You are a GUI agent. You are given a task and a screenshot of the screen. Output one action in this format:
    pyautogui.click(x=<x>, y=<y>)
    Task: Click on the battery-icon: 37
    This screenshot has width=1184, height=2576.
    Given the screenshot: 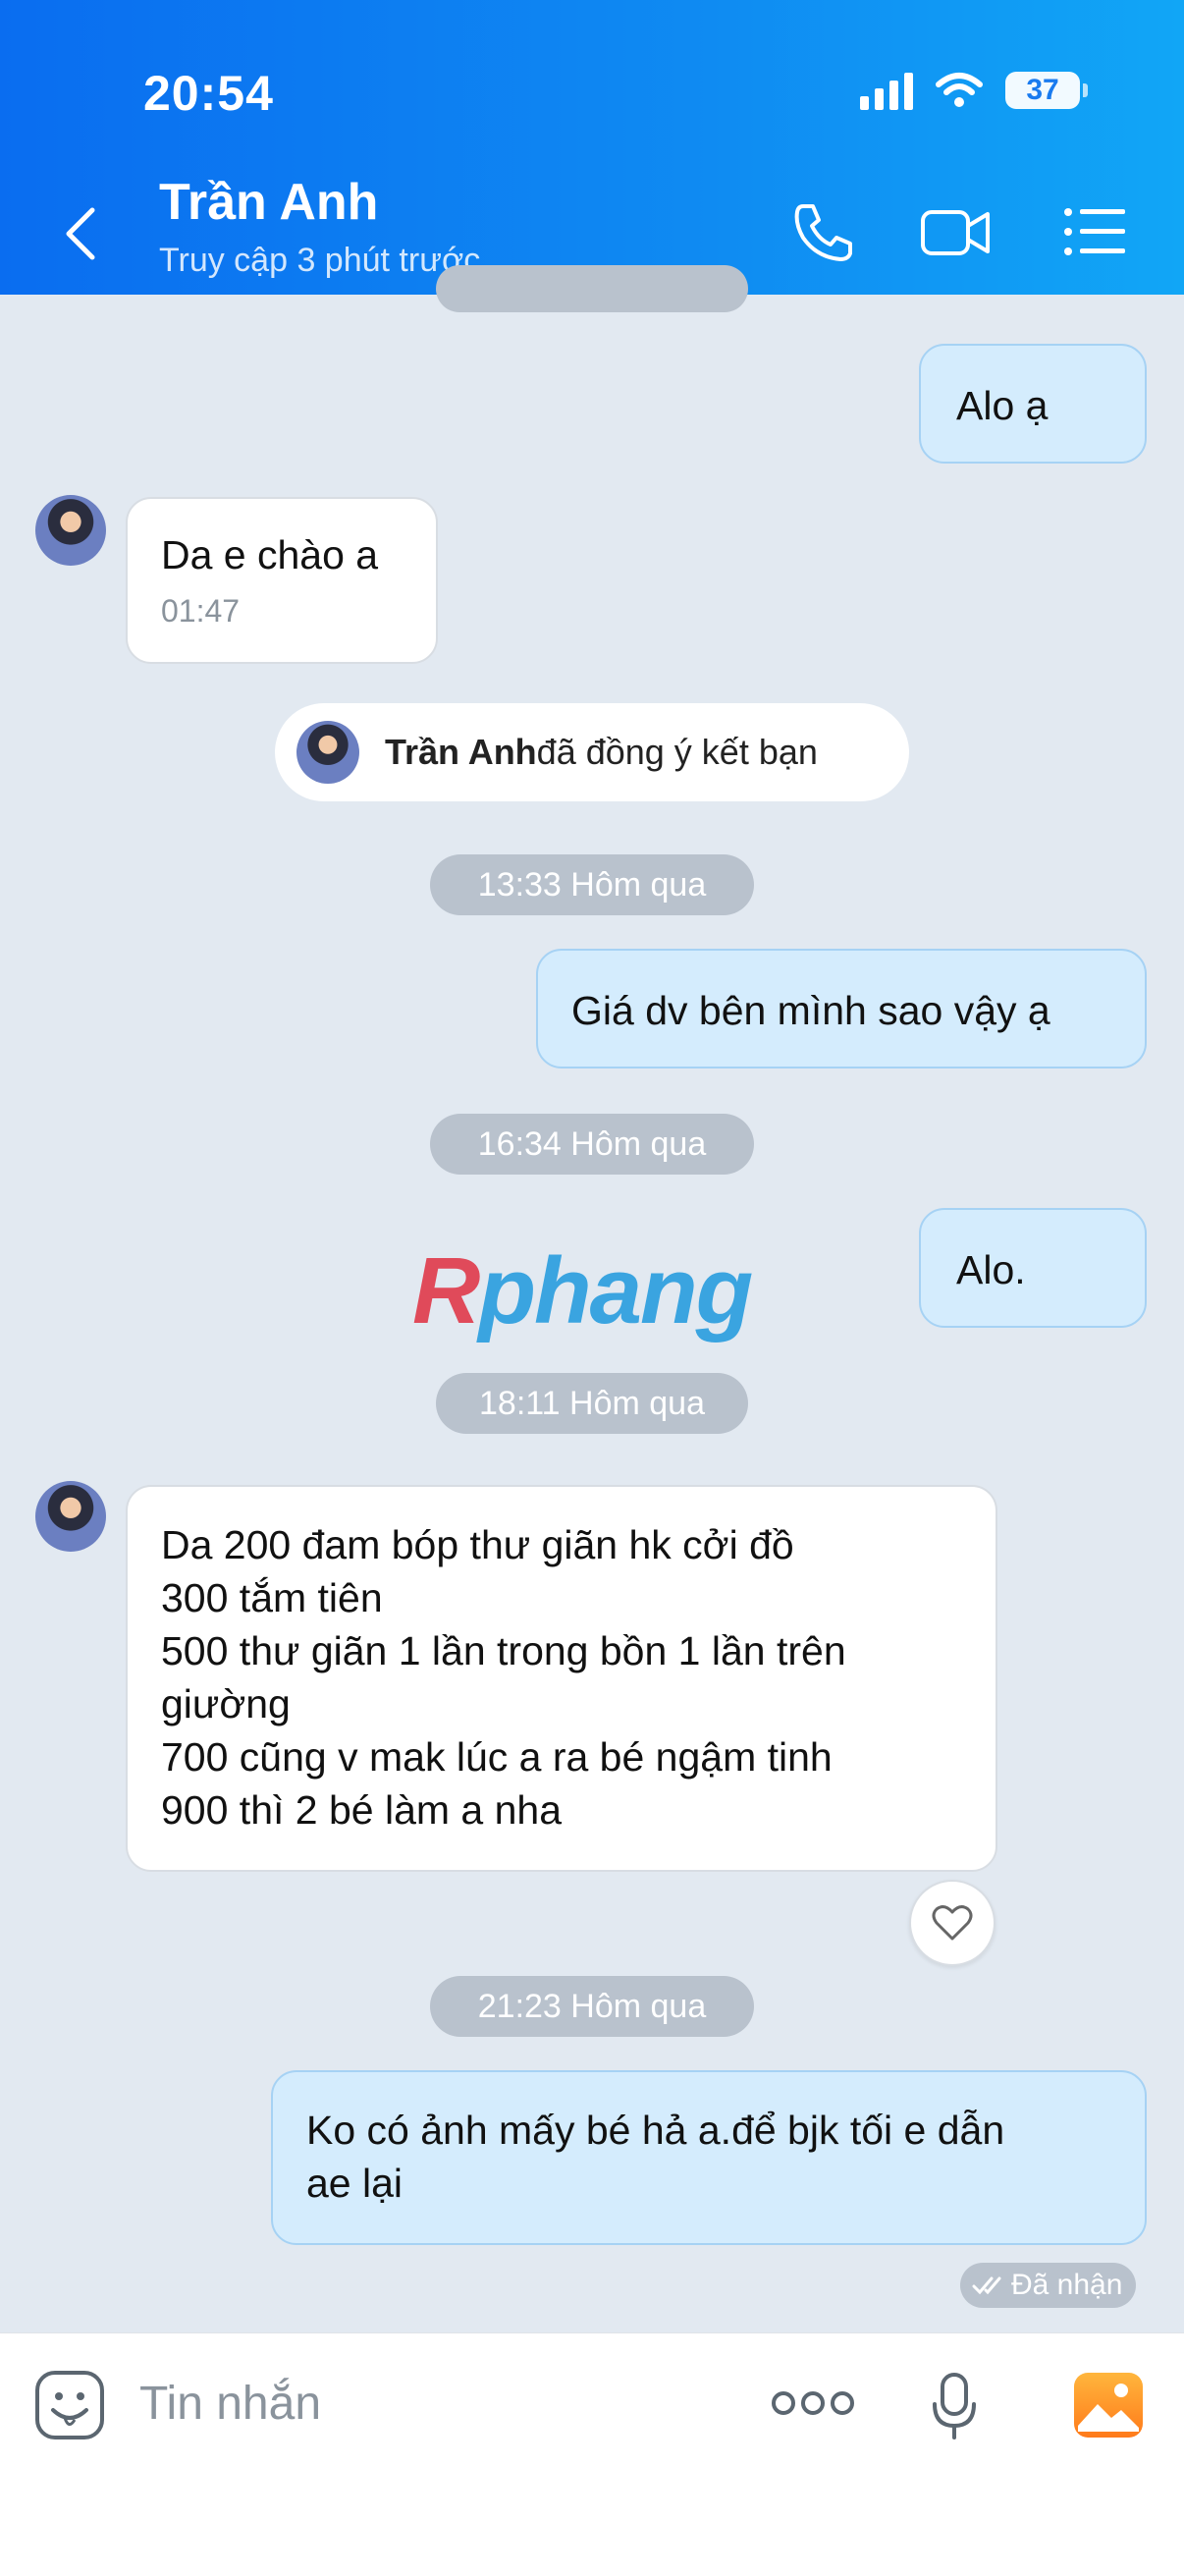 What is the action you would take?
    pyautogui.click(x=1046, y=90)
    